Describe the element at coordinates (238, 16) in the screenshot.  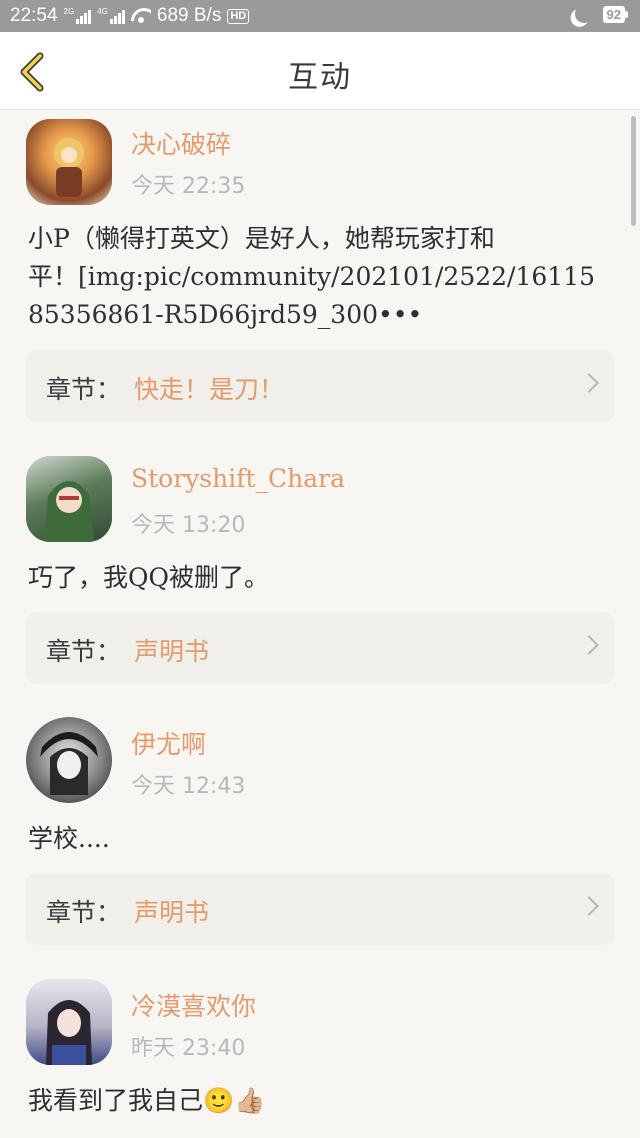
I see `hd-voice-icon: HD` at that location.